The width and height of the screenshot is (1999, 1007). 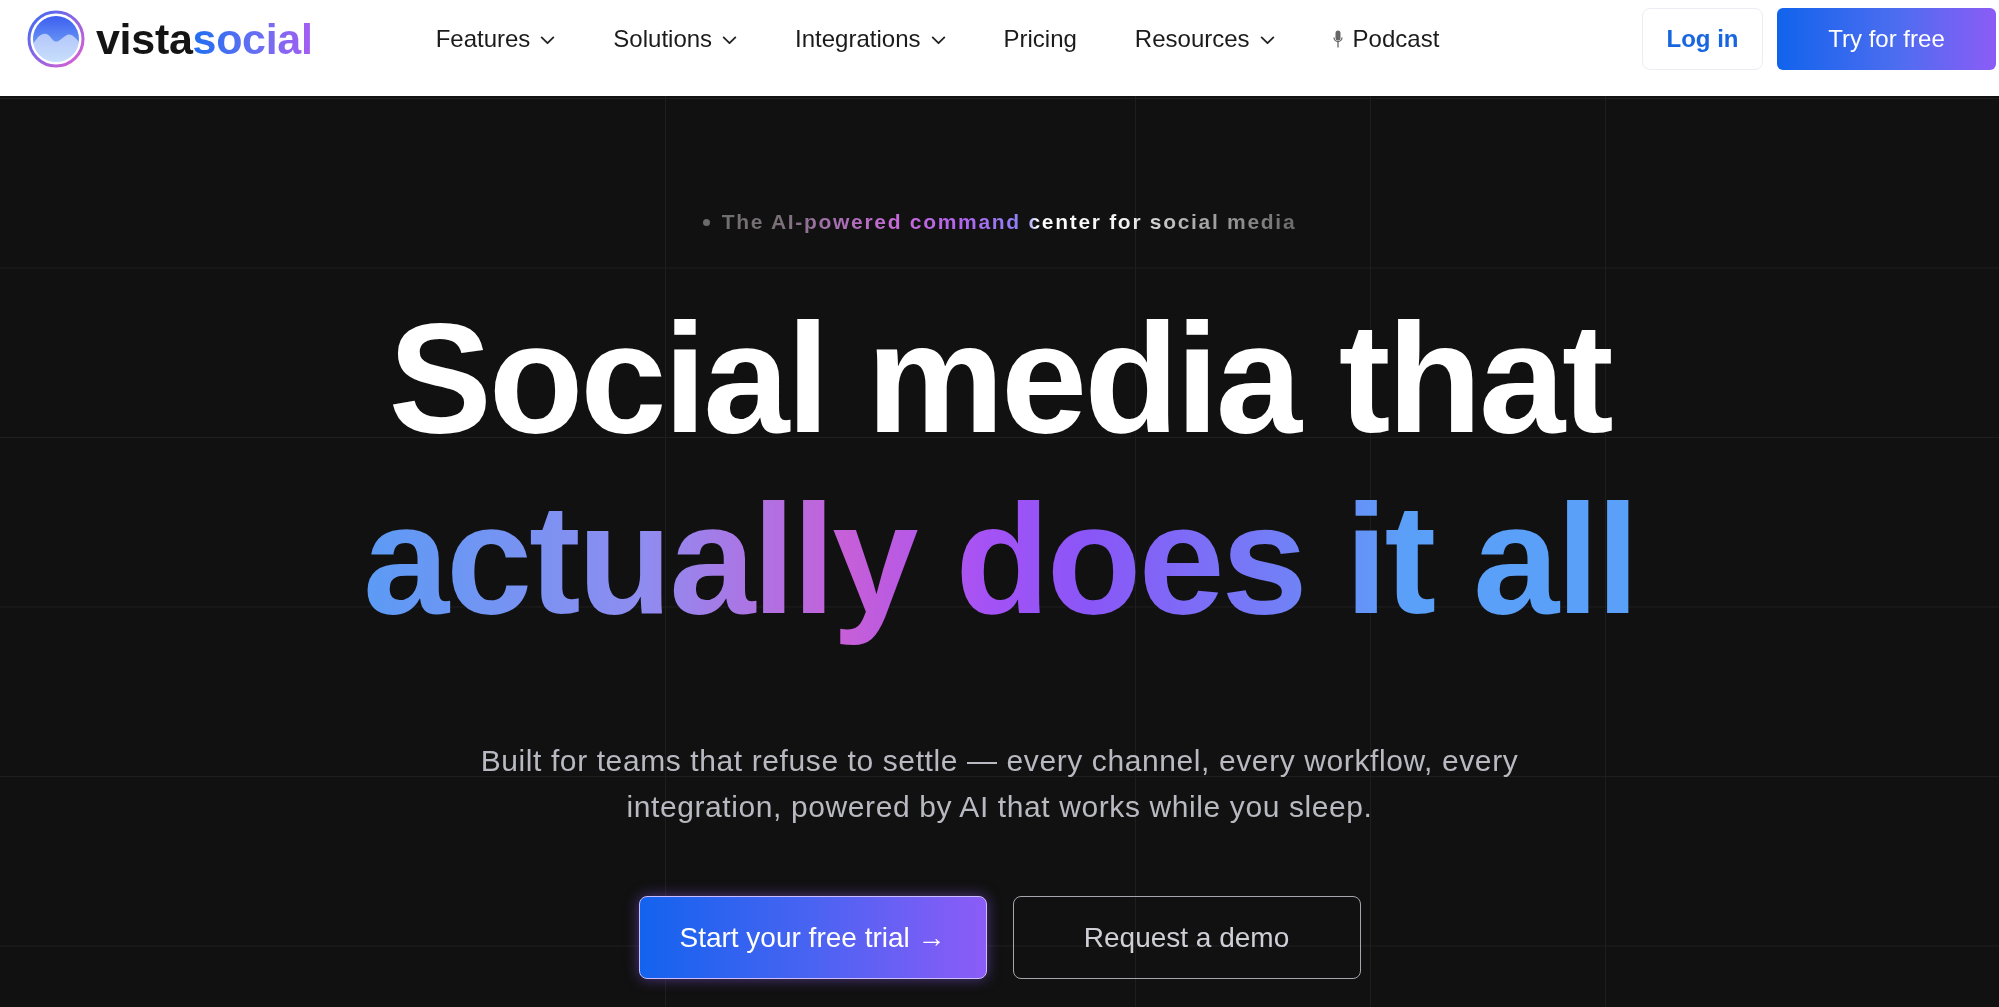 I want to click on login-button: Log in, so click(x=1702, y=39).